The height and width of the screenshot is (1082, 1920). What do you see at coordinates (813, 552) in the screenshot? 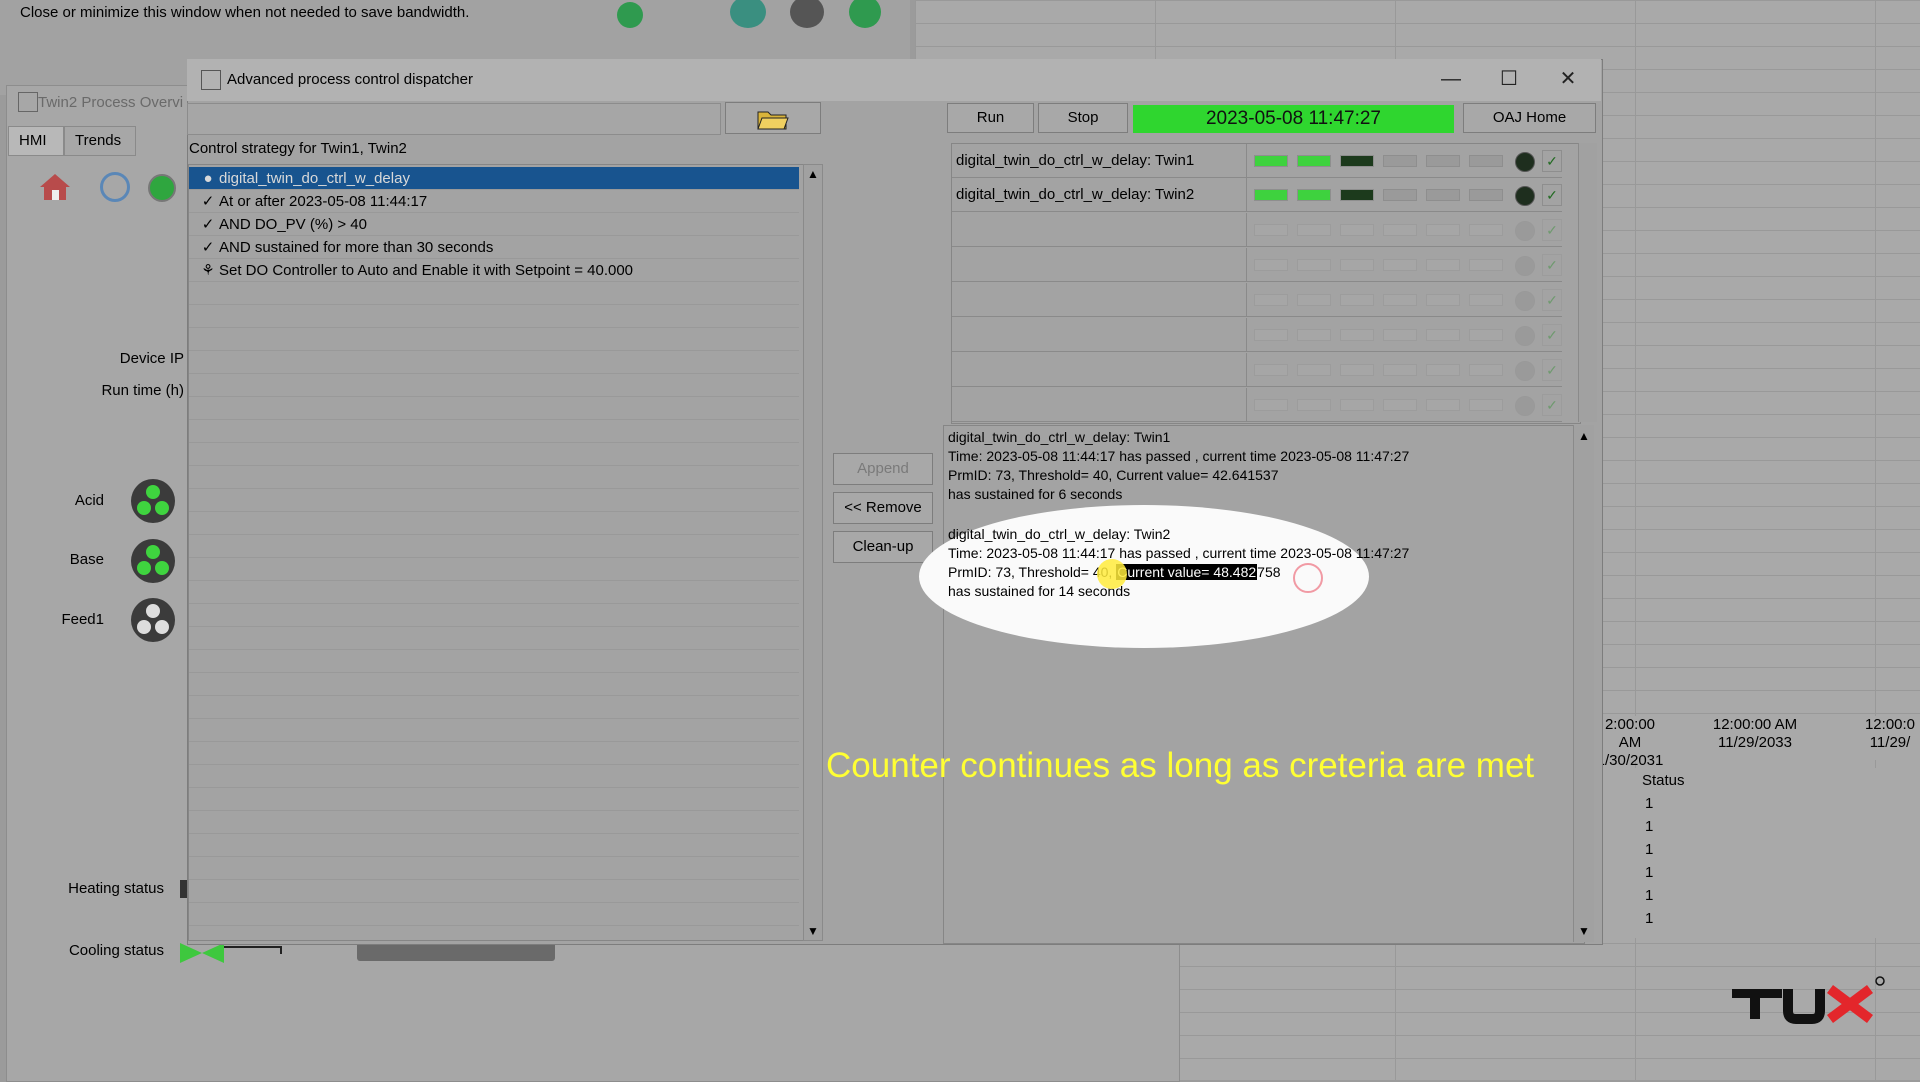
I see `strategy-scrollbar: ▲ ▼` at bounding box center [813, 552].